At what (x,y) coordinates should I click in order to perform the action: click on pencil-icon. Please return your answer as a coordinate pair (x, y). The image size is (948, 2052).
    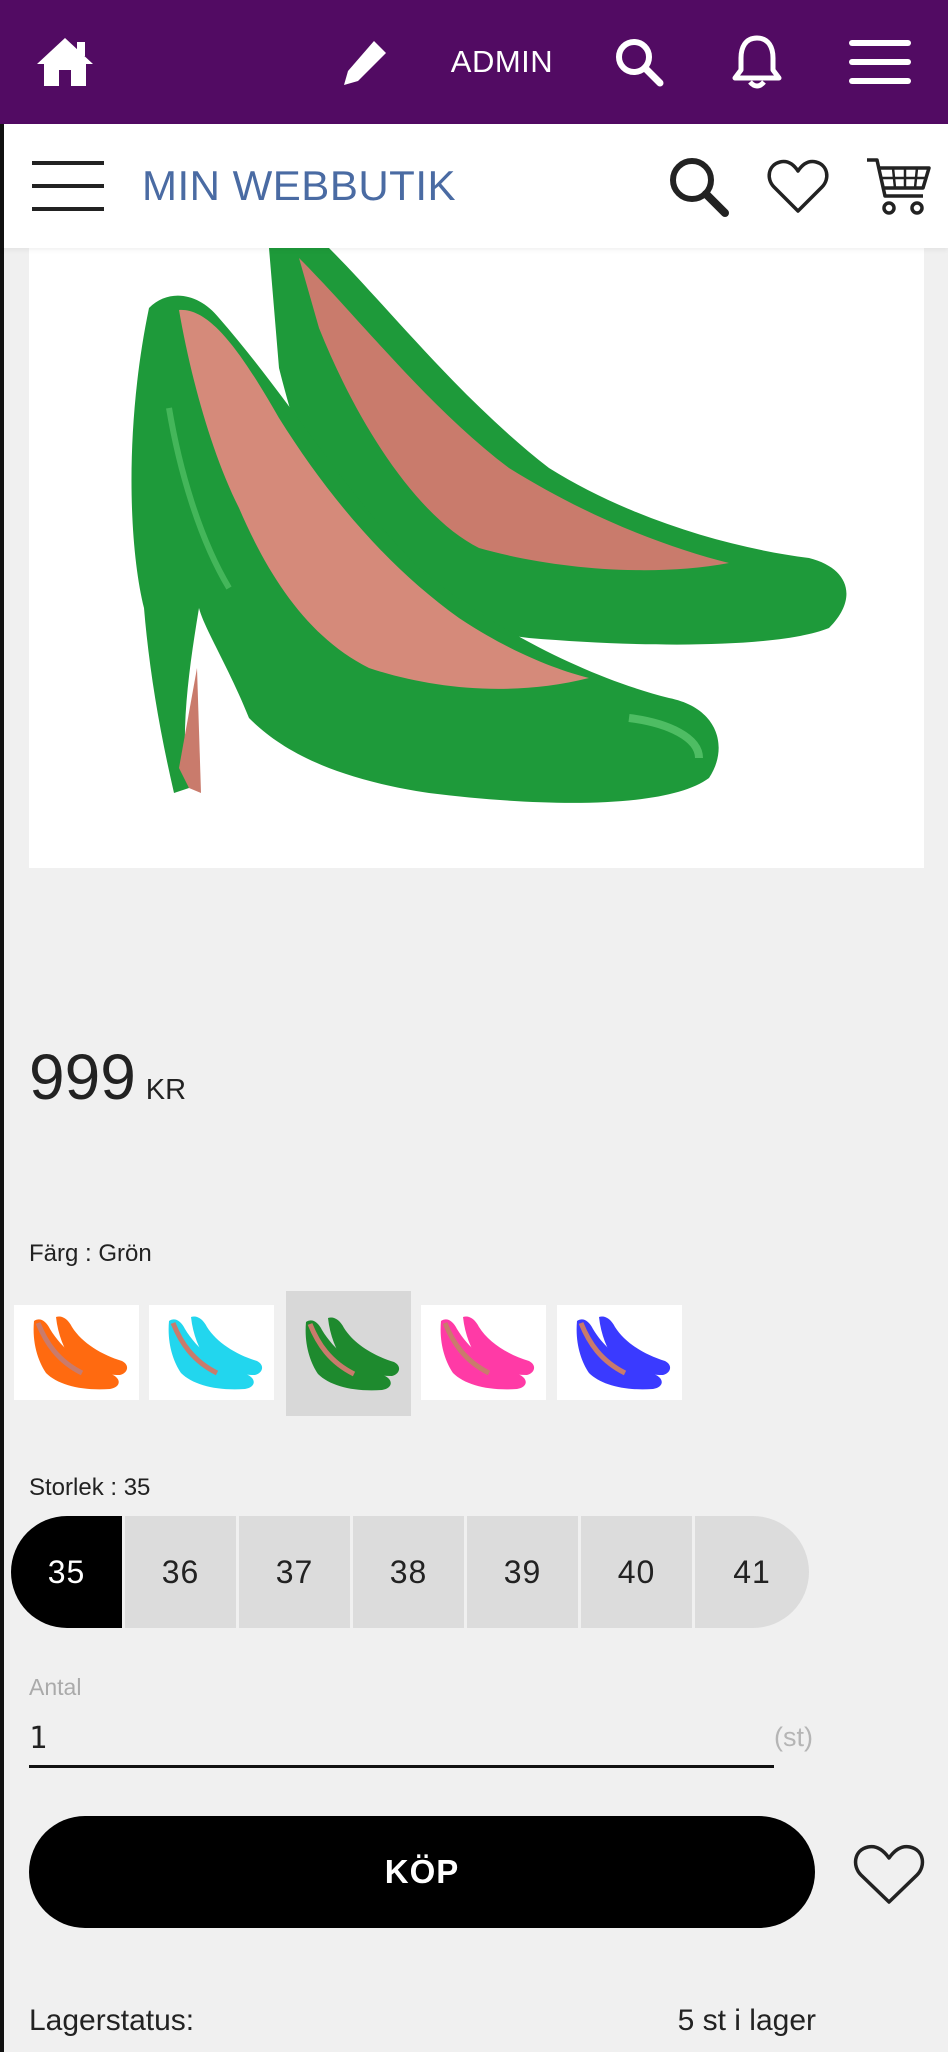
    Looking at the image, I should click on (365, 62).